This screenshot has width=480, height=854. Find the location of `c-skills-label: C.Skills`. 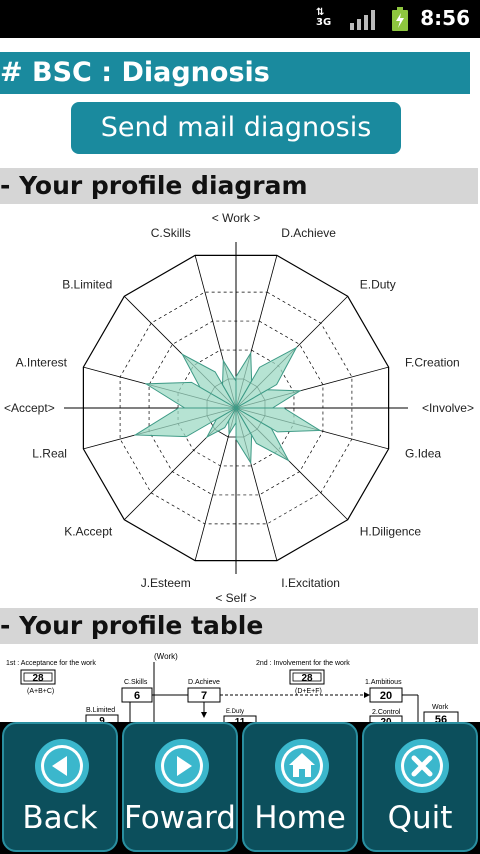

c-skills-label: C.Skills is located at coordinates (136, 682).